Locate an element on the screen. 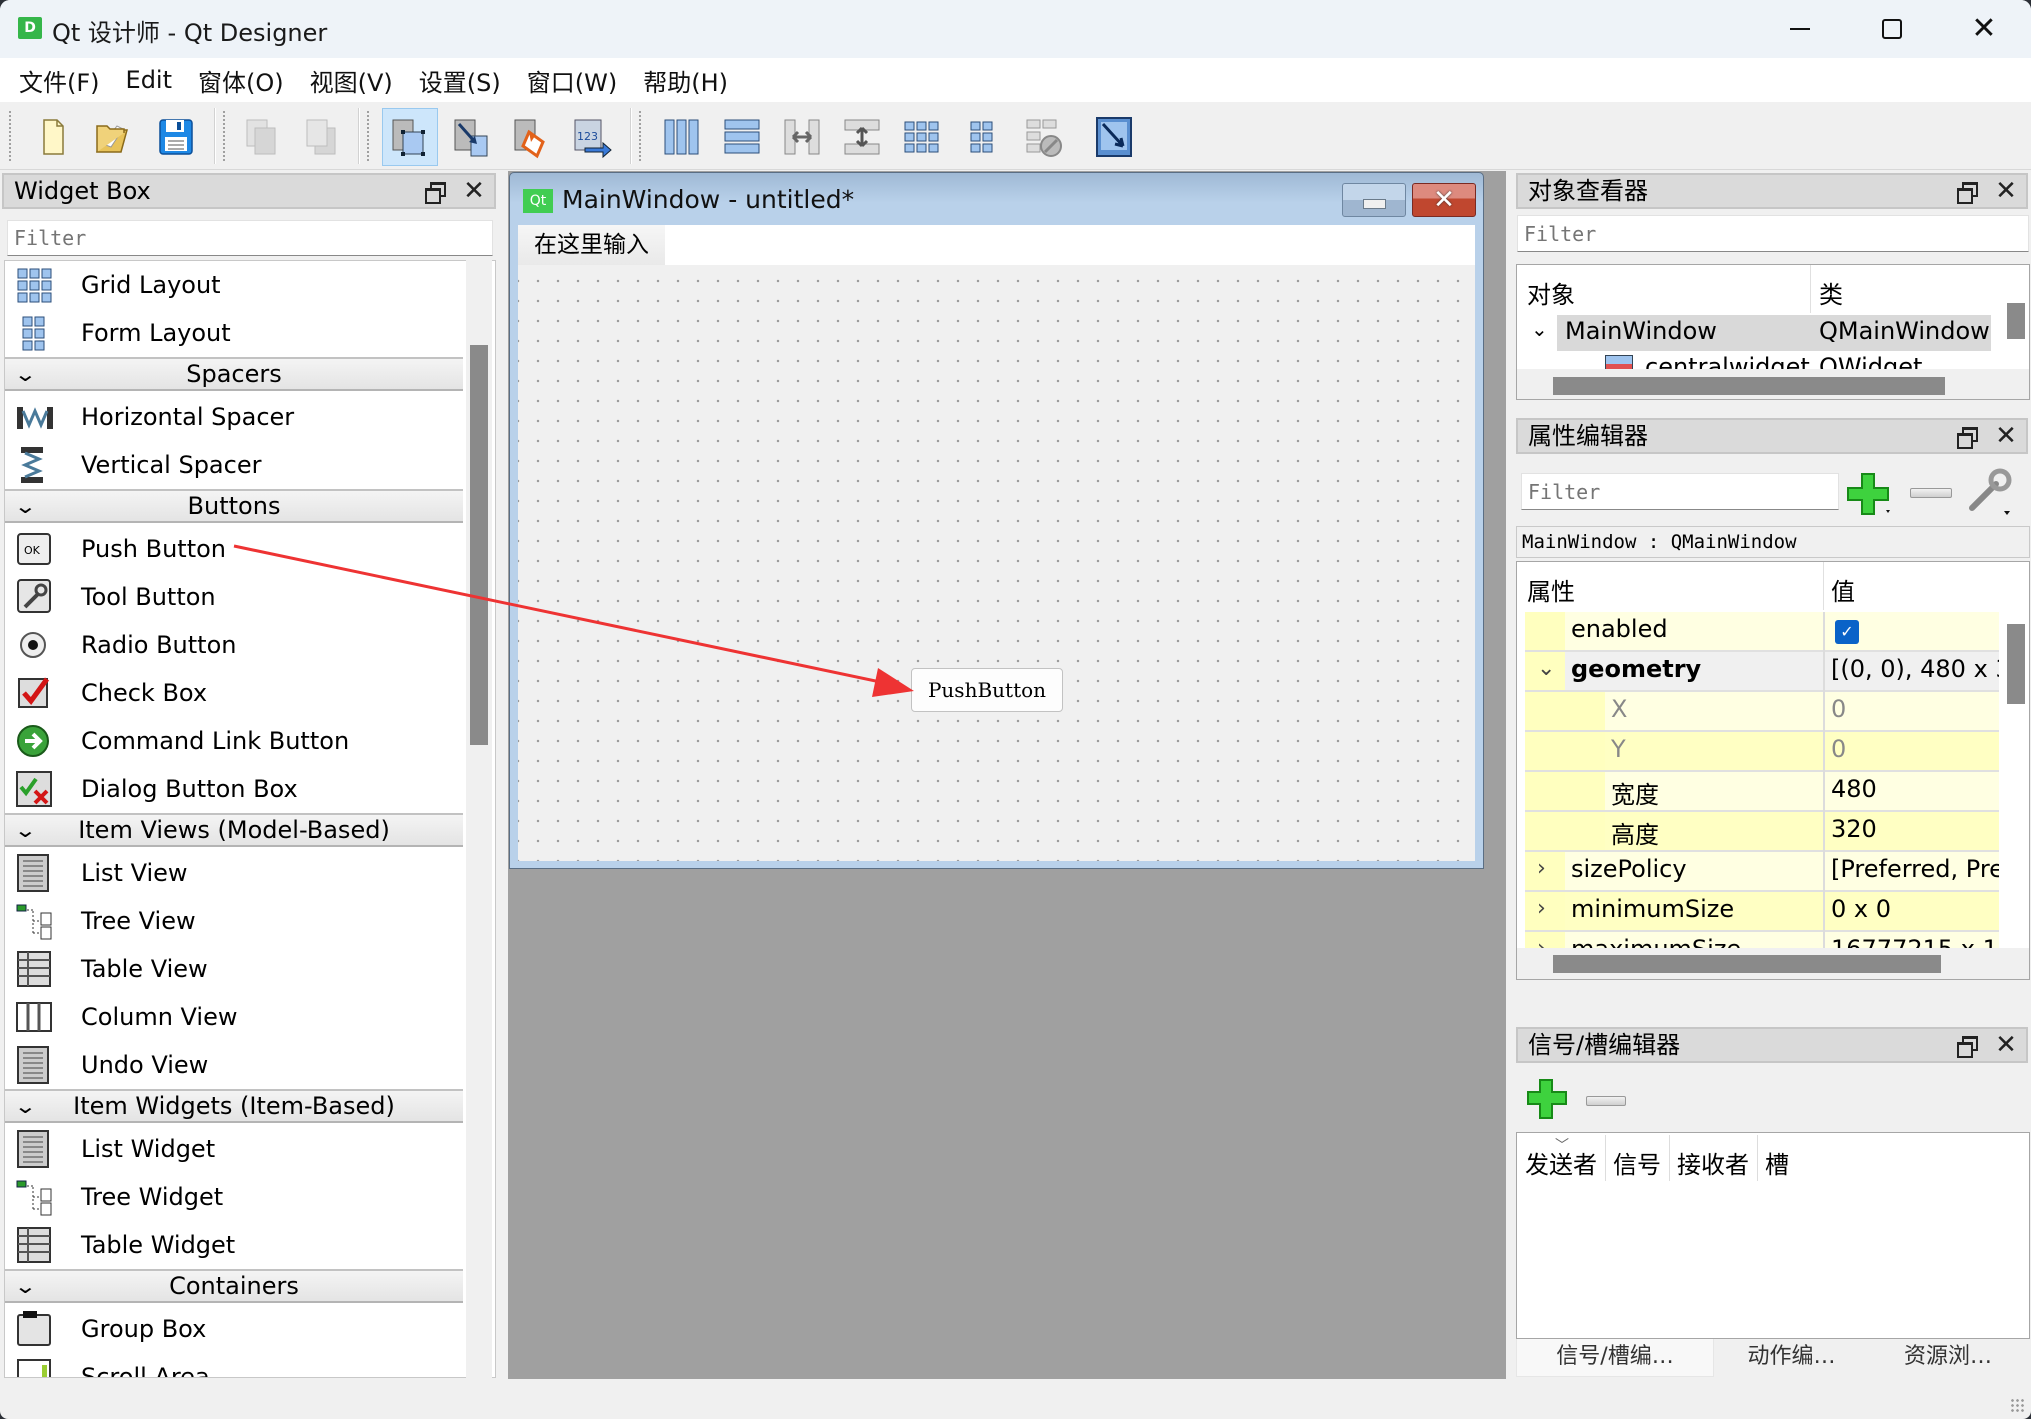 Image resolution: width=2031 pixels, height=1419 pixels. lay-out-vertically-button is located at coordinates (742, 137).